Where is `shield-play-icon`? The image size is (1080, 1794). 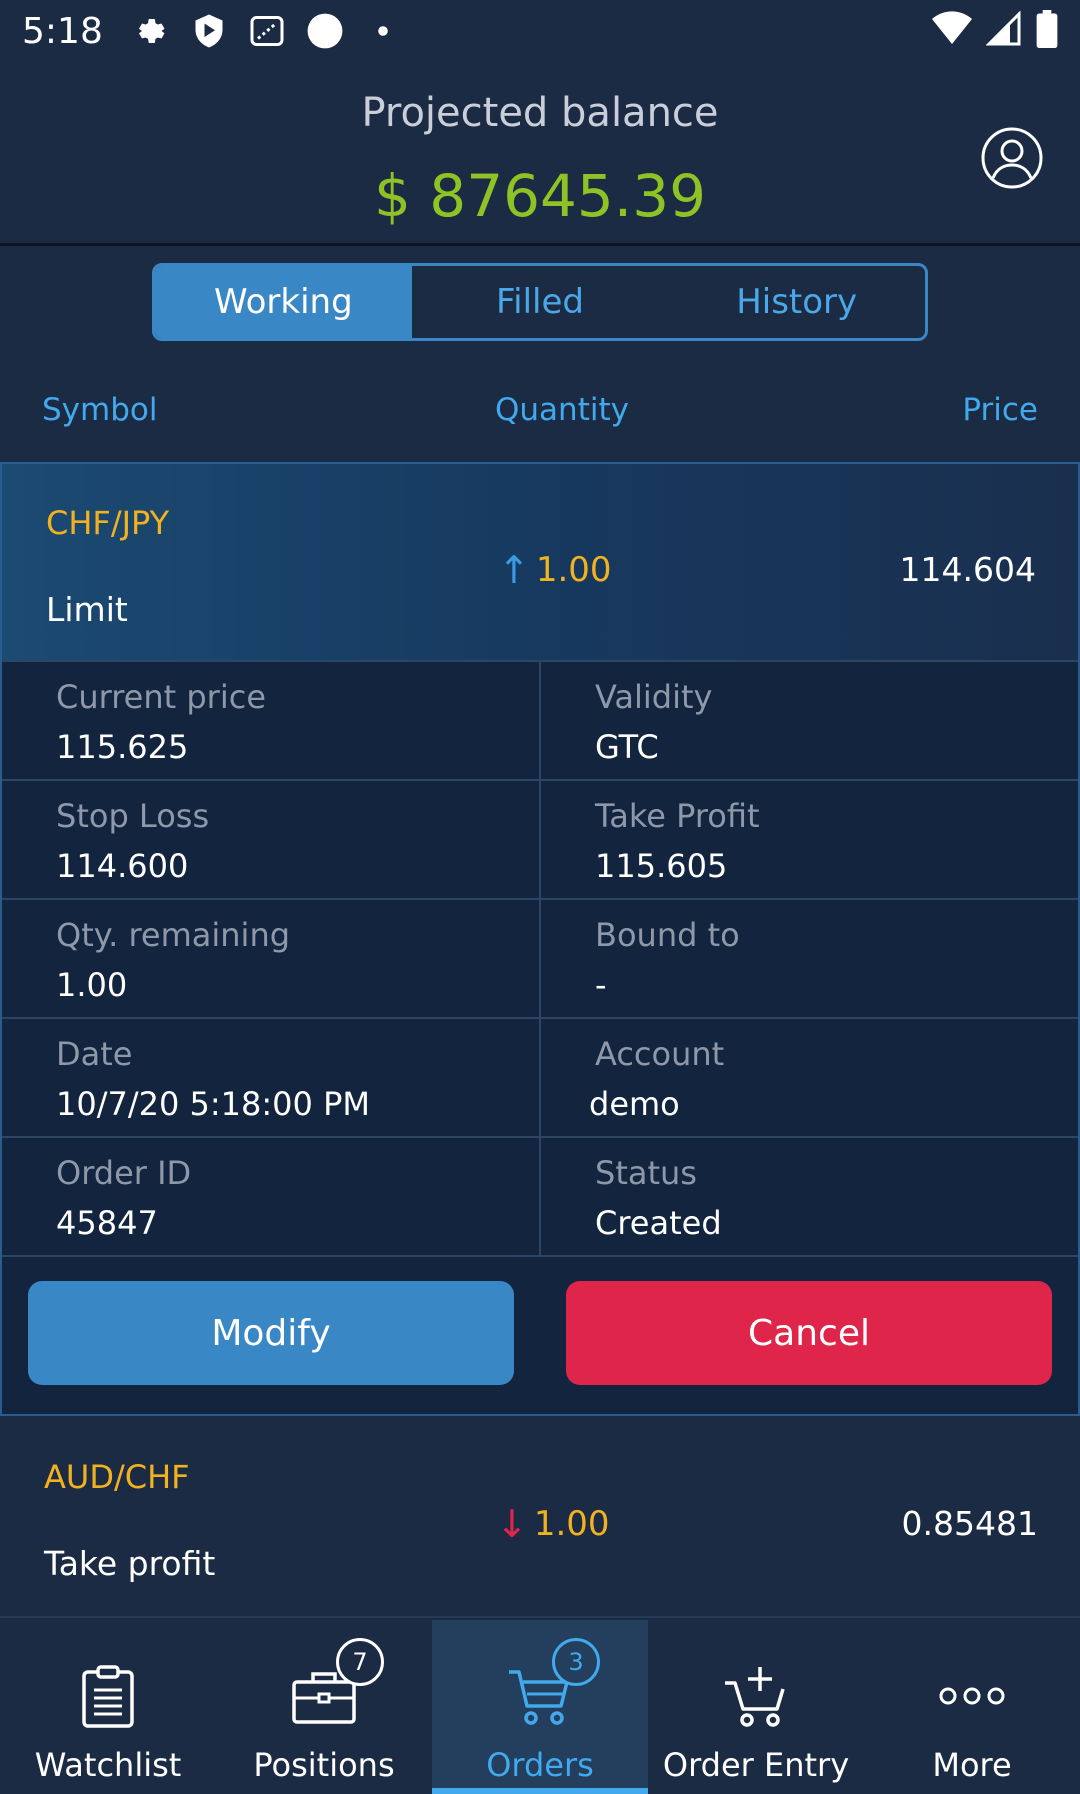 shield-play-icon is located at coordinates (209, 31).